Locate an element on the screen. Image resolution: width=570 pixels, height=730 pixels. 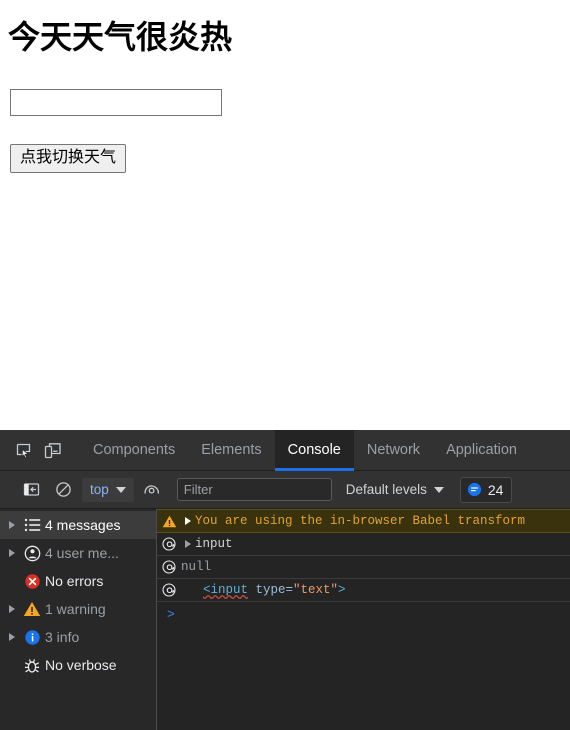
sidebar-item-info: 3 info is located at coordinates (78, 637).